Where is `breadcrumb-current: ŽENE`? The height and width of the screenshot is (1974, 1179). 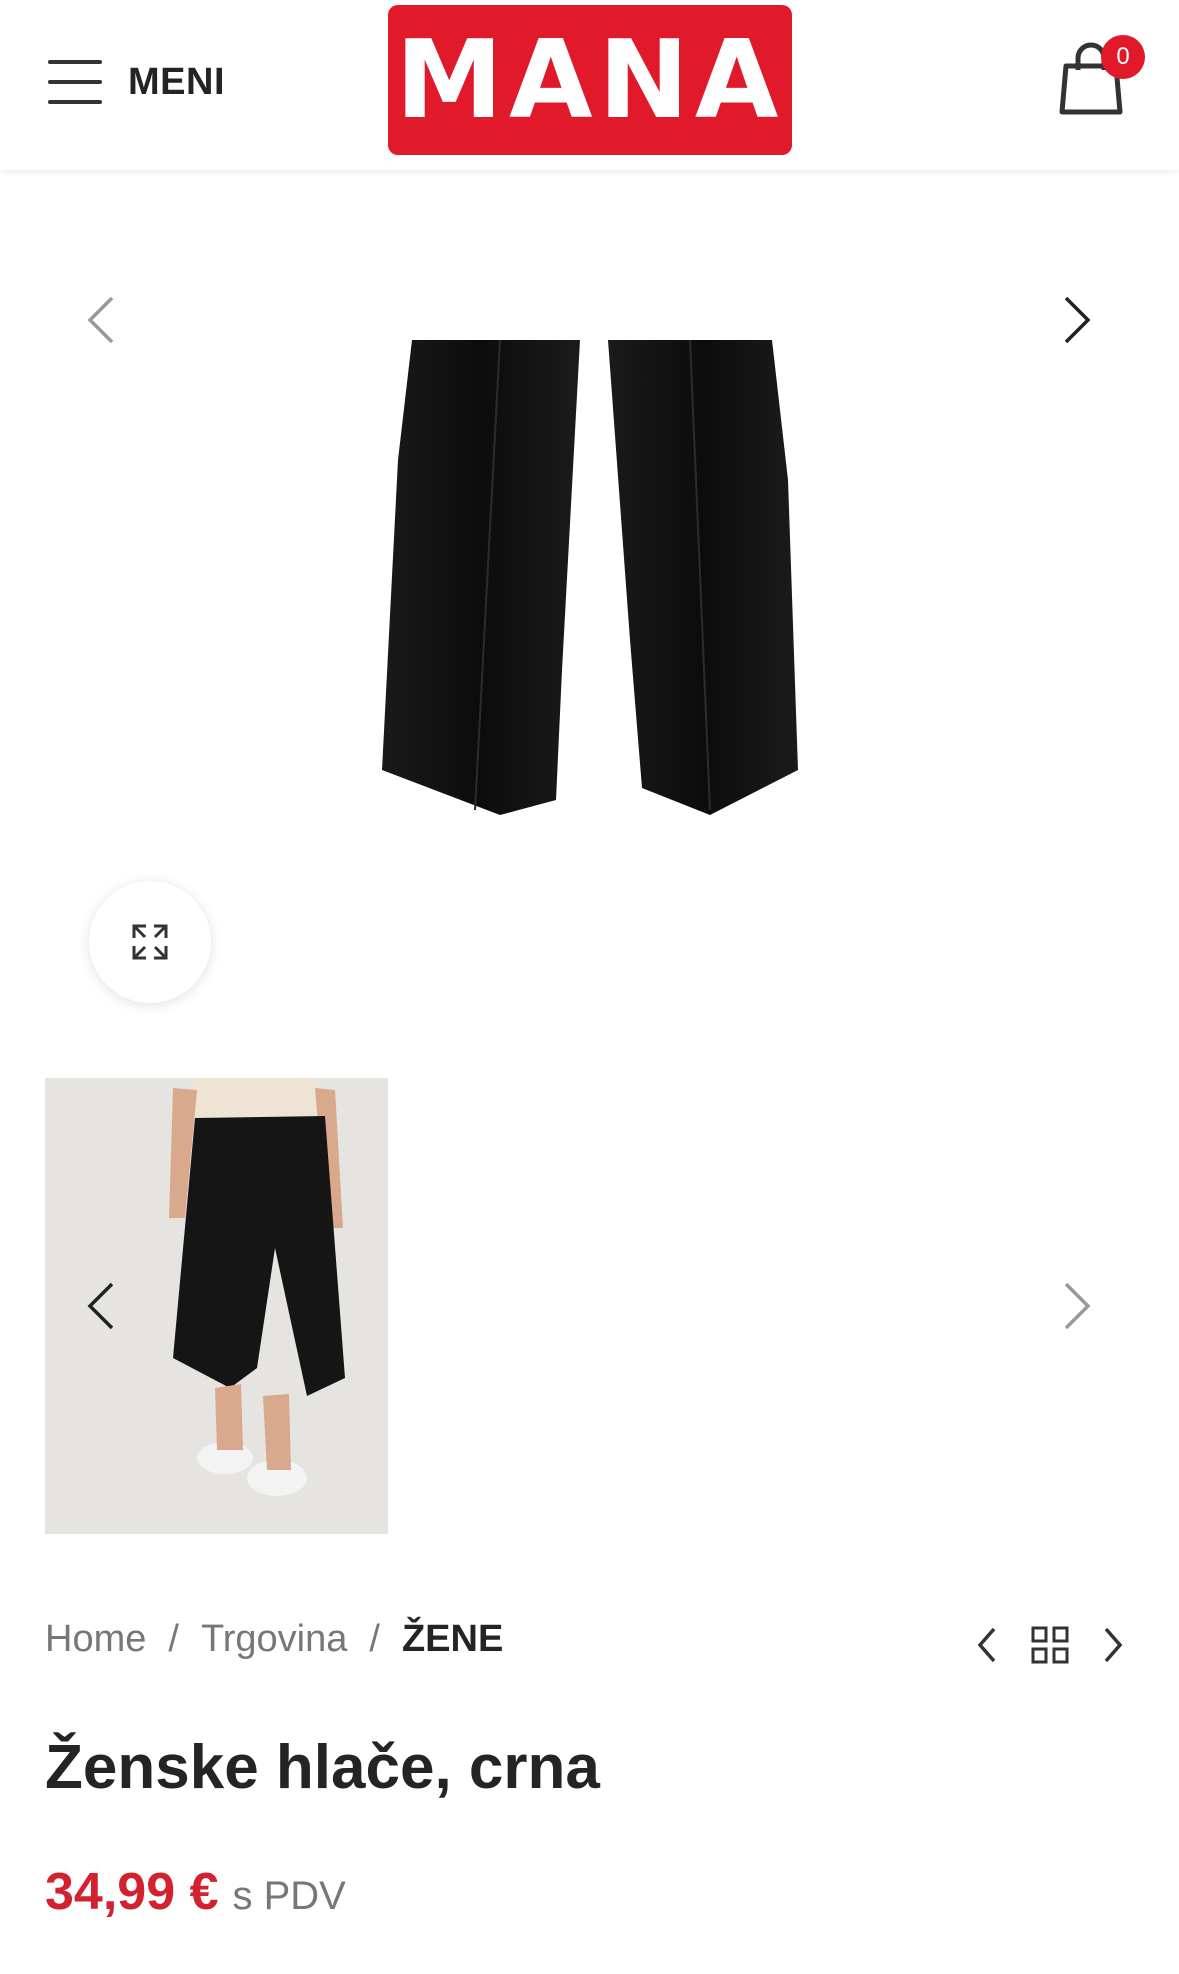
breadcrumb-current: ŽENE is located at coordinates (452, 1639).